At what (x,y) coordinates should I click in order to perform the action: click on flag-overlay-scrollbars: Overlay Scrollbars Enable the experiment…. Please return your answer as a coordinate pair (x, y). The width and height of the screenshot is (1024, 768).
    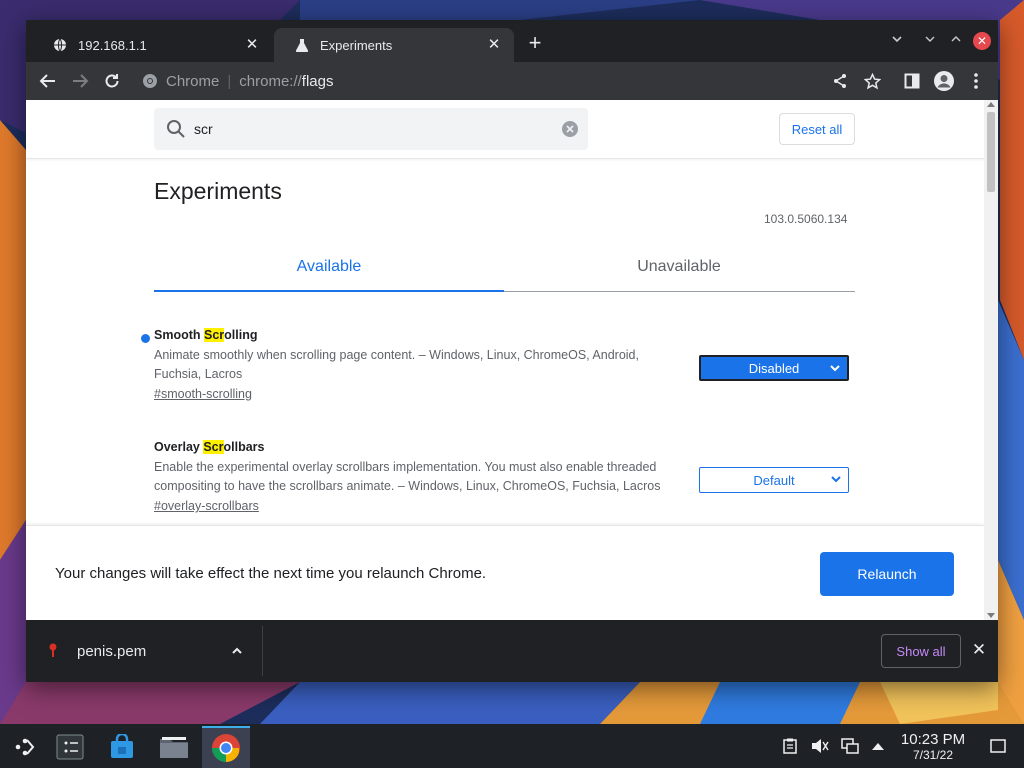
    Looking at the image, I should click on (504, 477).